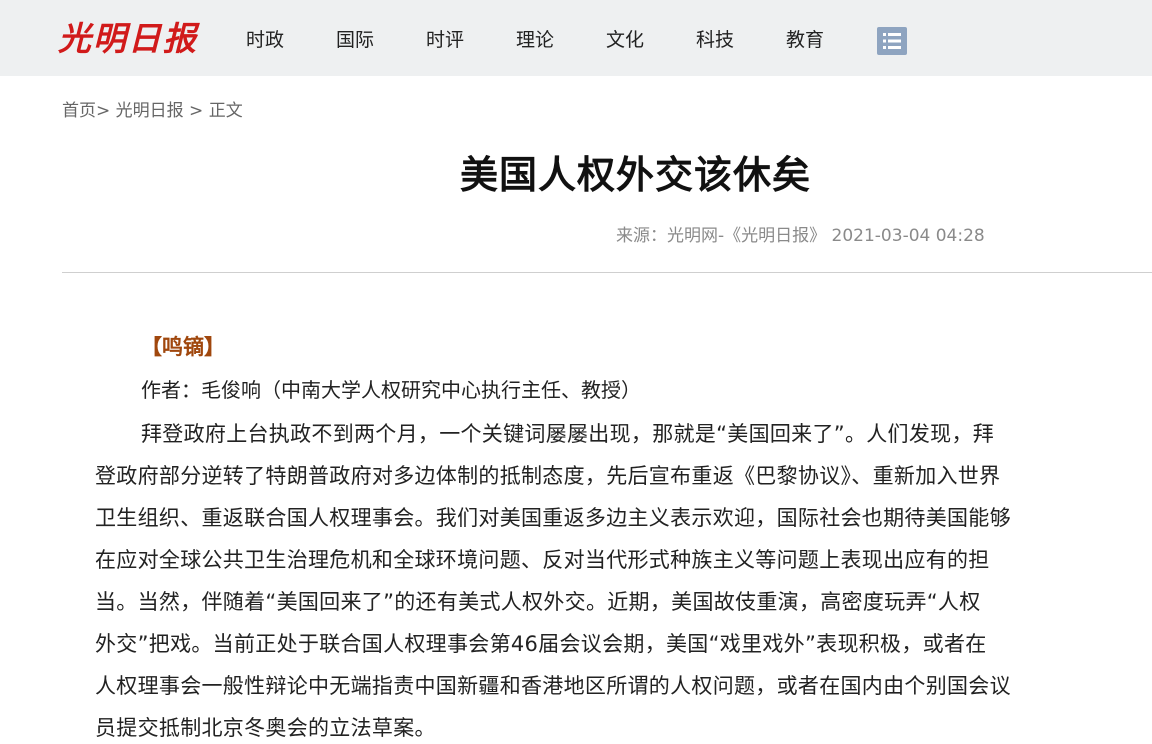  Describe the element at coordinates (355, 38) in the screenshot. I see `nav-item-international: 国际` at that location.